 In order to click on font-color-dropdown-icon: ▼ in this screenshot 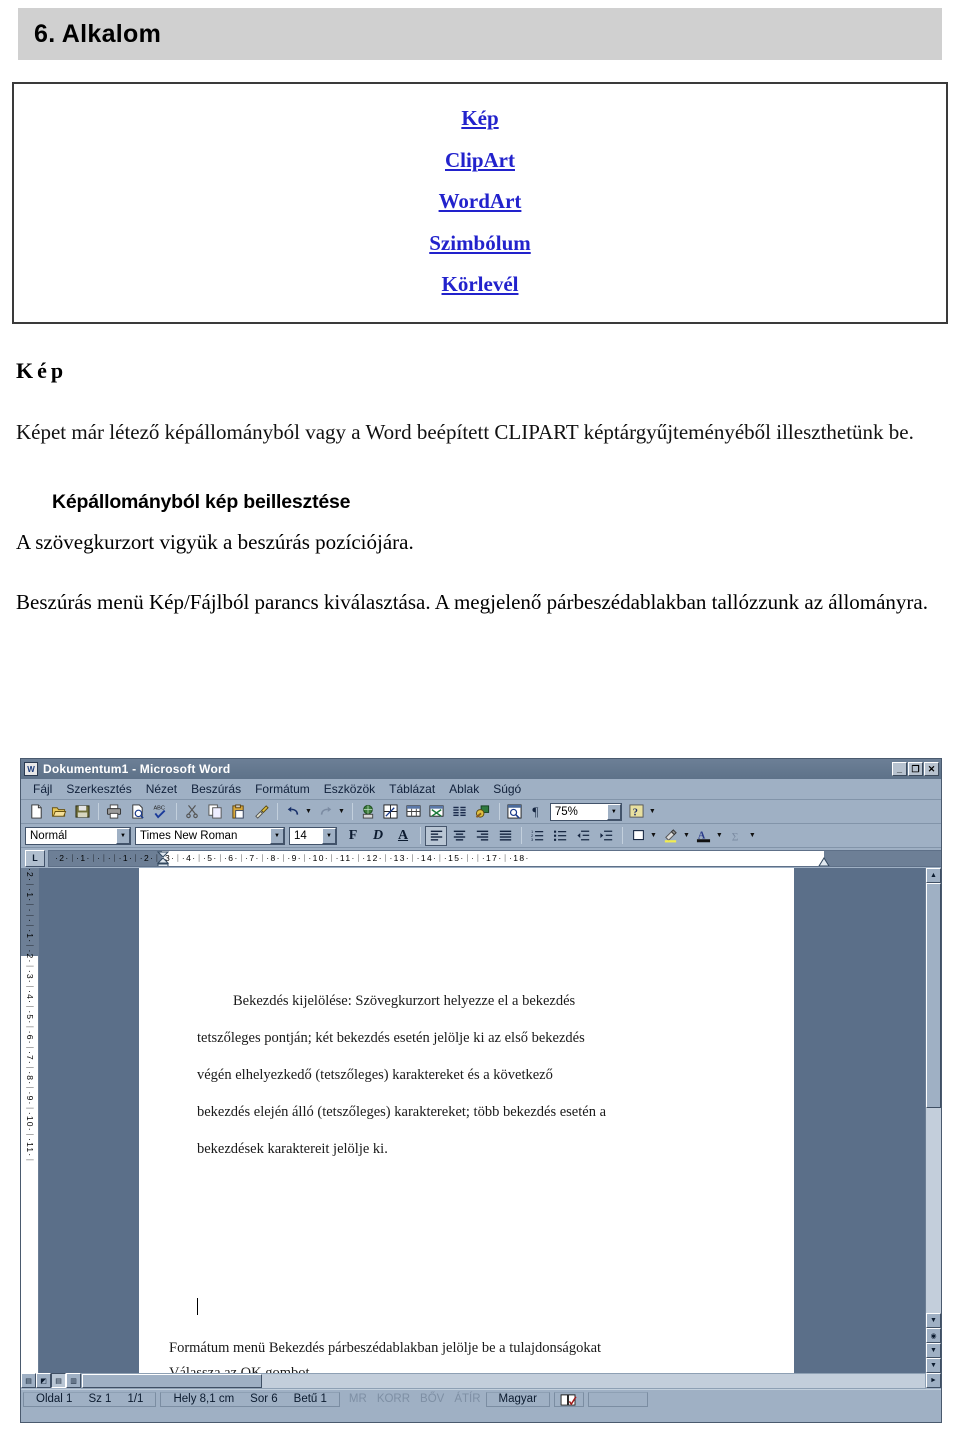, I will do `click(719, 835)`.